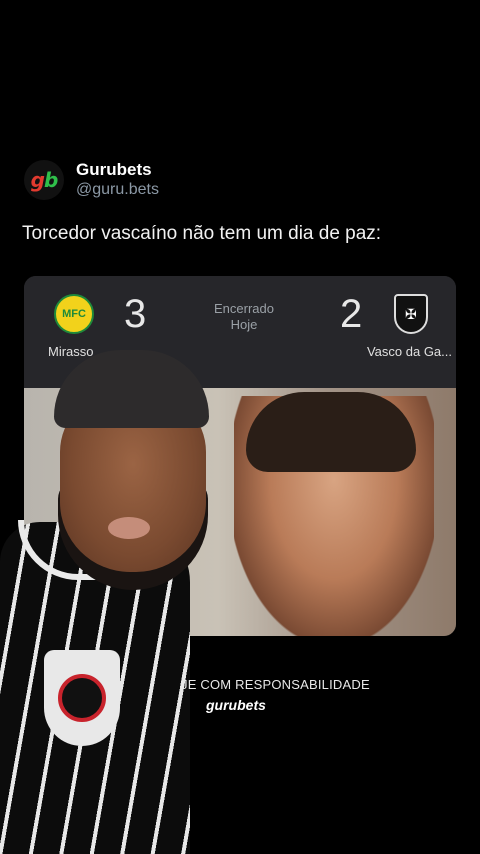  What do you see at coordinates (51, 180) in the screenshot?
I see `avatar-letter-b: b` at bounding box center [51, 180].